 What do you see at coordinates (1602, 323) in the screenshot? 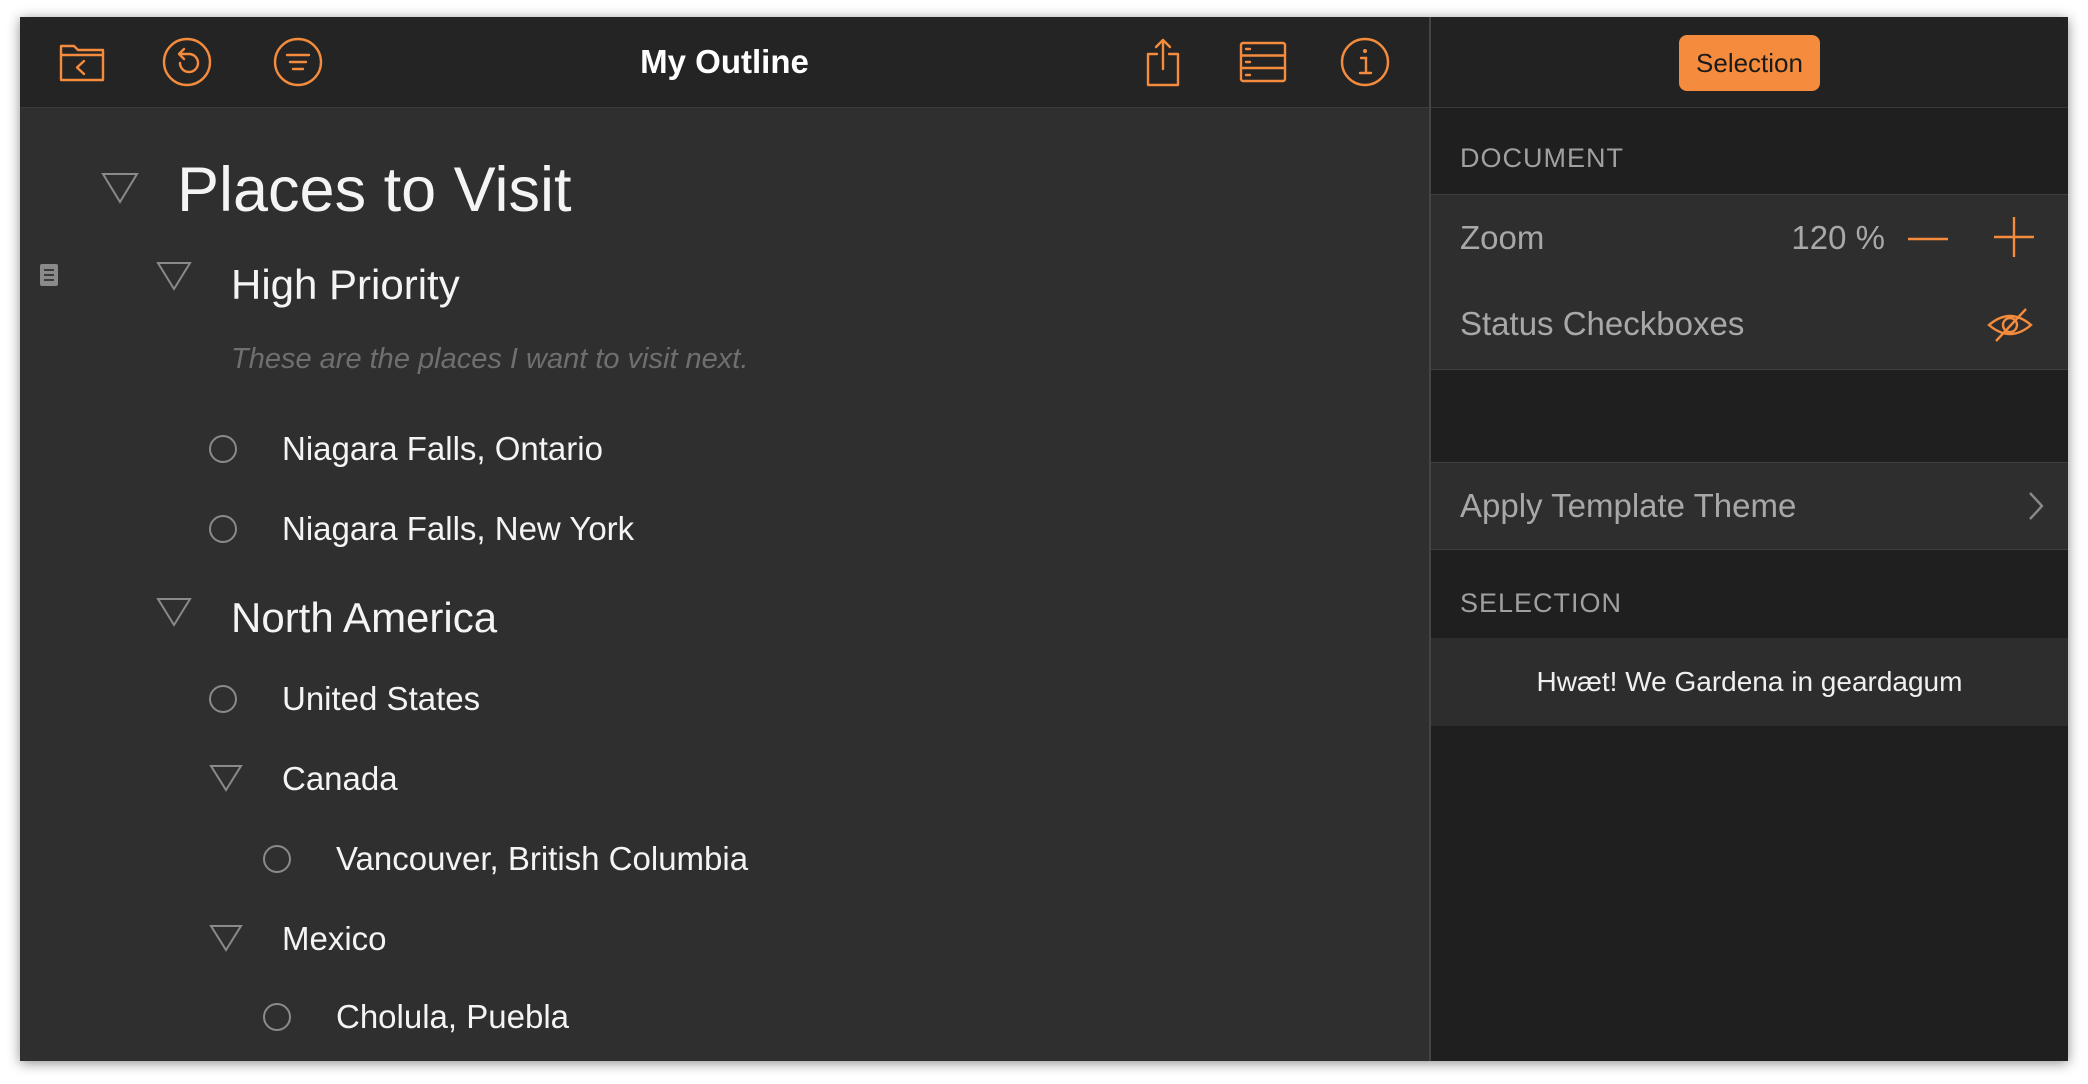
I see `status-checkboxes-label: Status Checkboxes` at bounding box center [1602, 323].